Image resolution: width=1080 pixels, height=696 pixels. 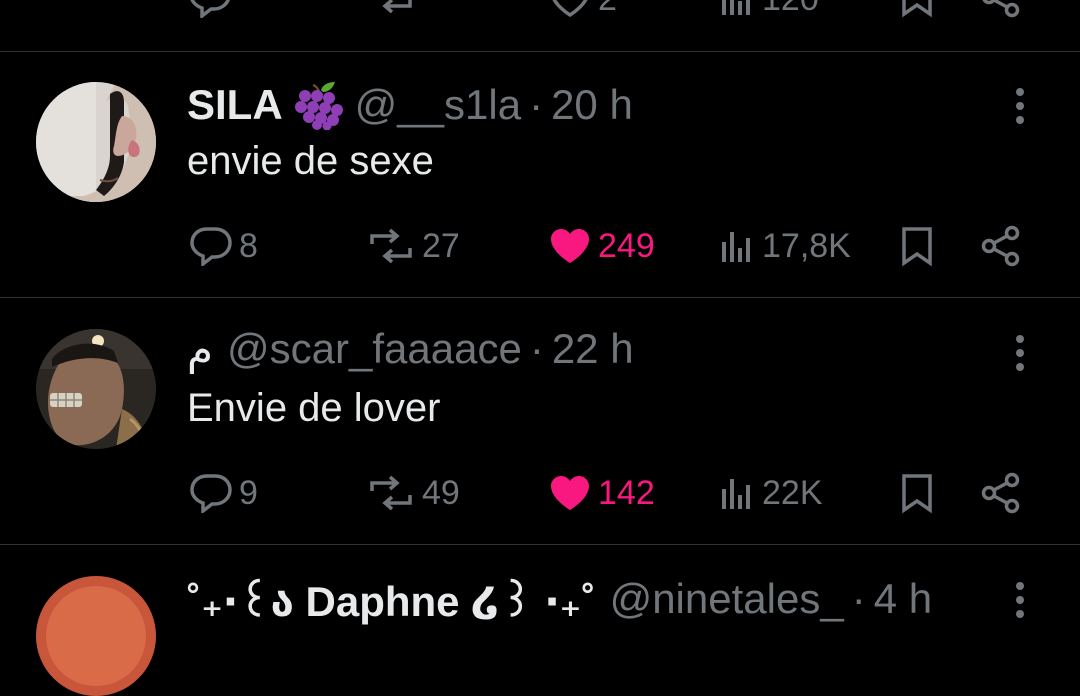 I want to click on reply-count: 8, so click(x=248, y=245).